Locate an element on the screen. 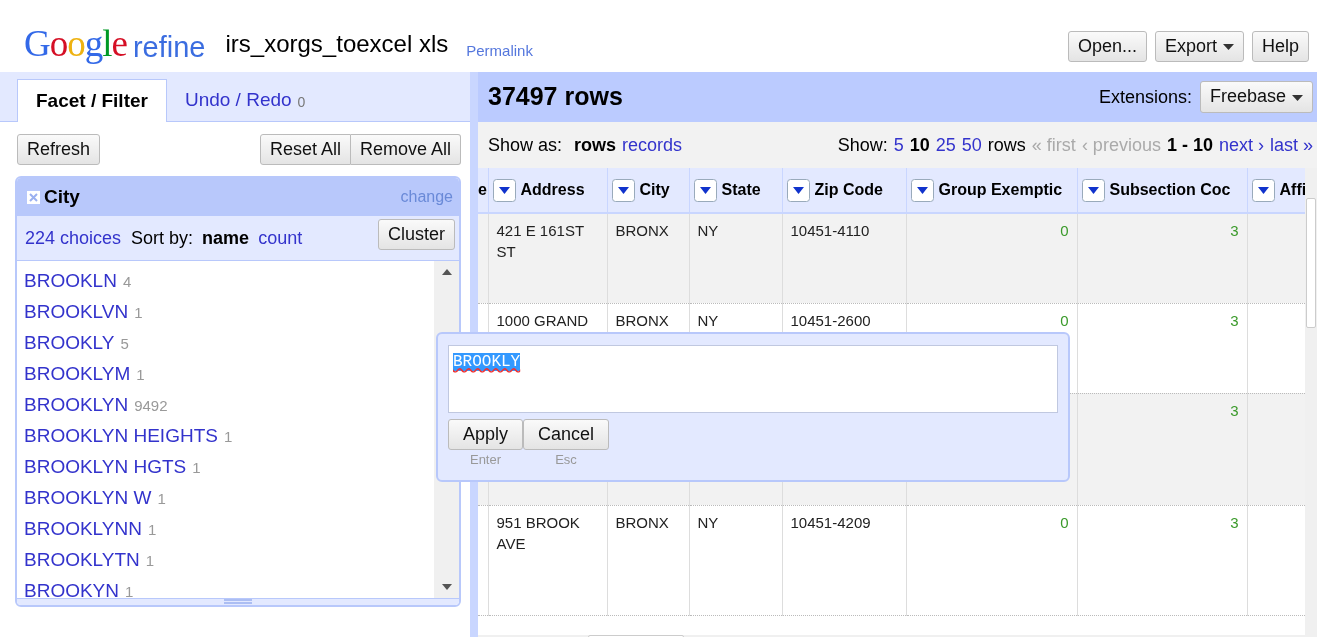 The image size is (1317, 637). table-cell: 10451-4110 is located at coordinates (844, 258).